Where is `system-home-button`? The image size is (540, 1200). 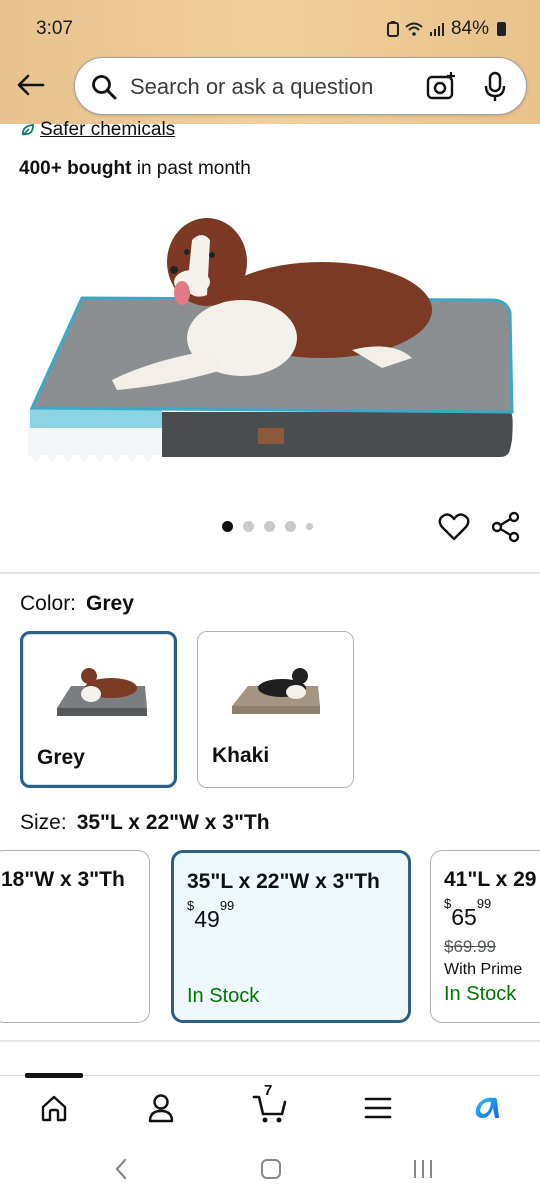 system-home-button is located at coordinates (271, 1169).